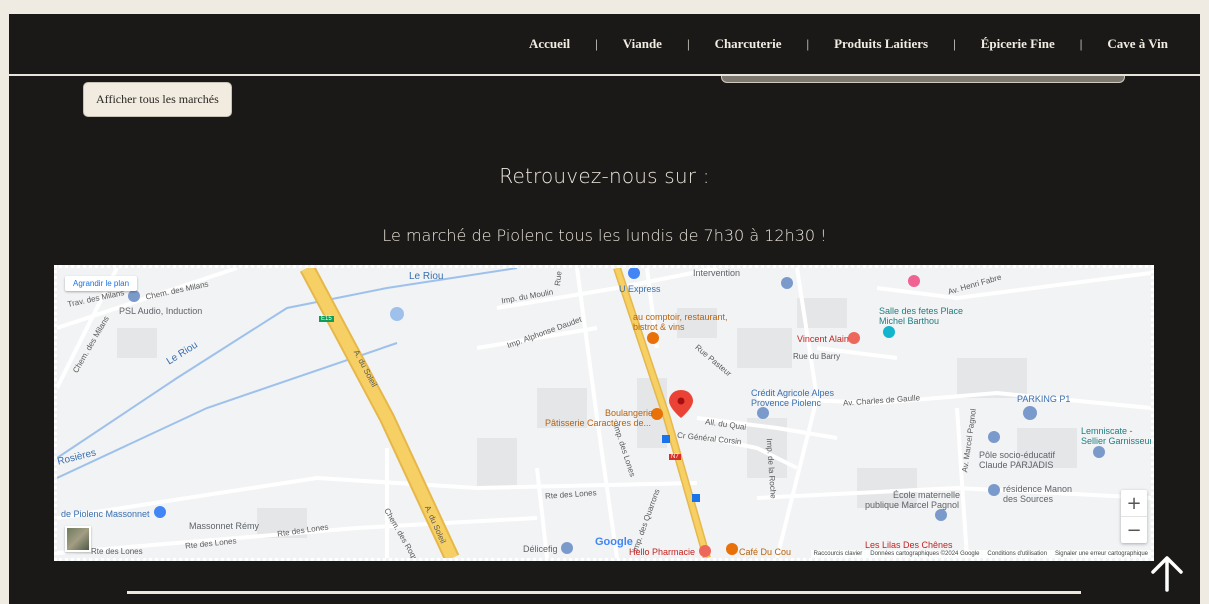  I want to click on map-label: Provence Piolenc, so click(786, 403).